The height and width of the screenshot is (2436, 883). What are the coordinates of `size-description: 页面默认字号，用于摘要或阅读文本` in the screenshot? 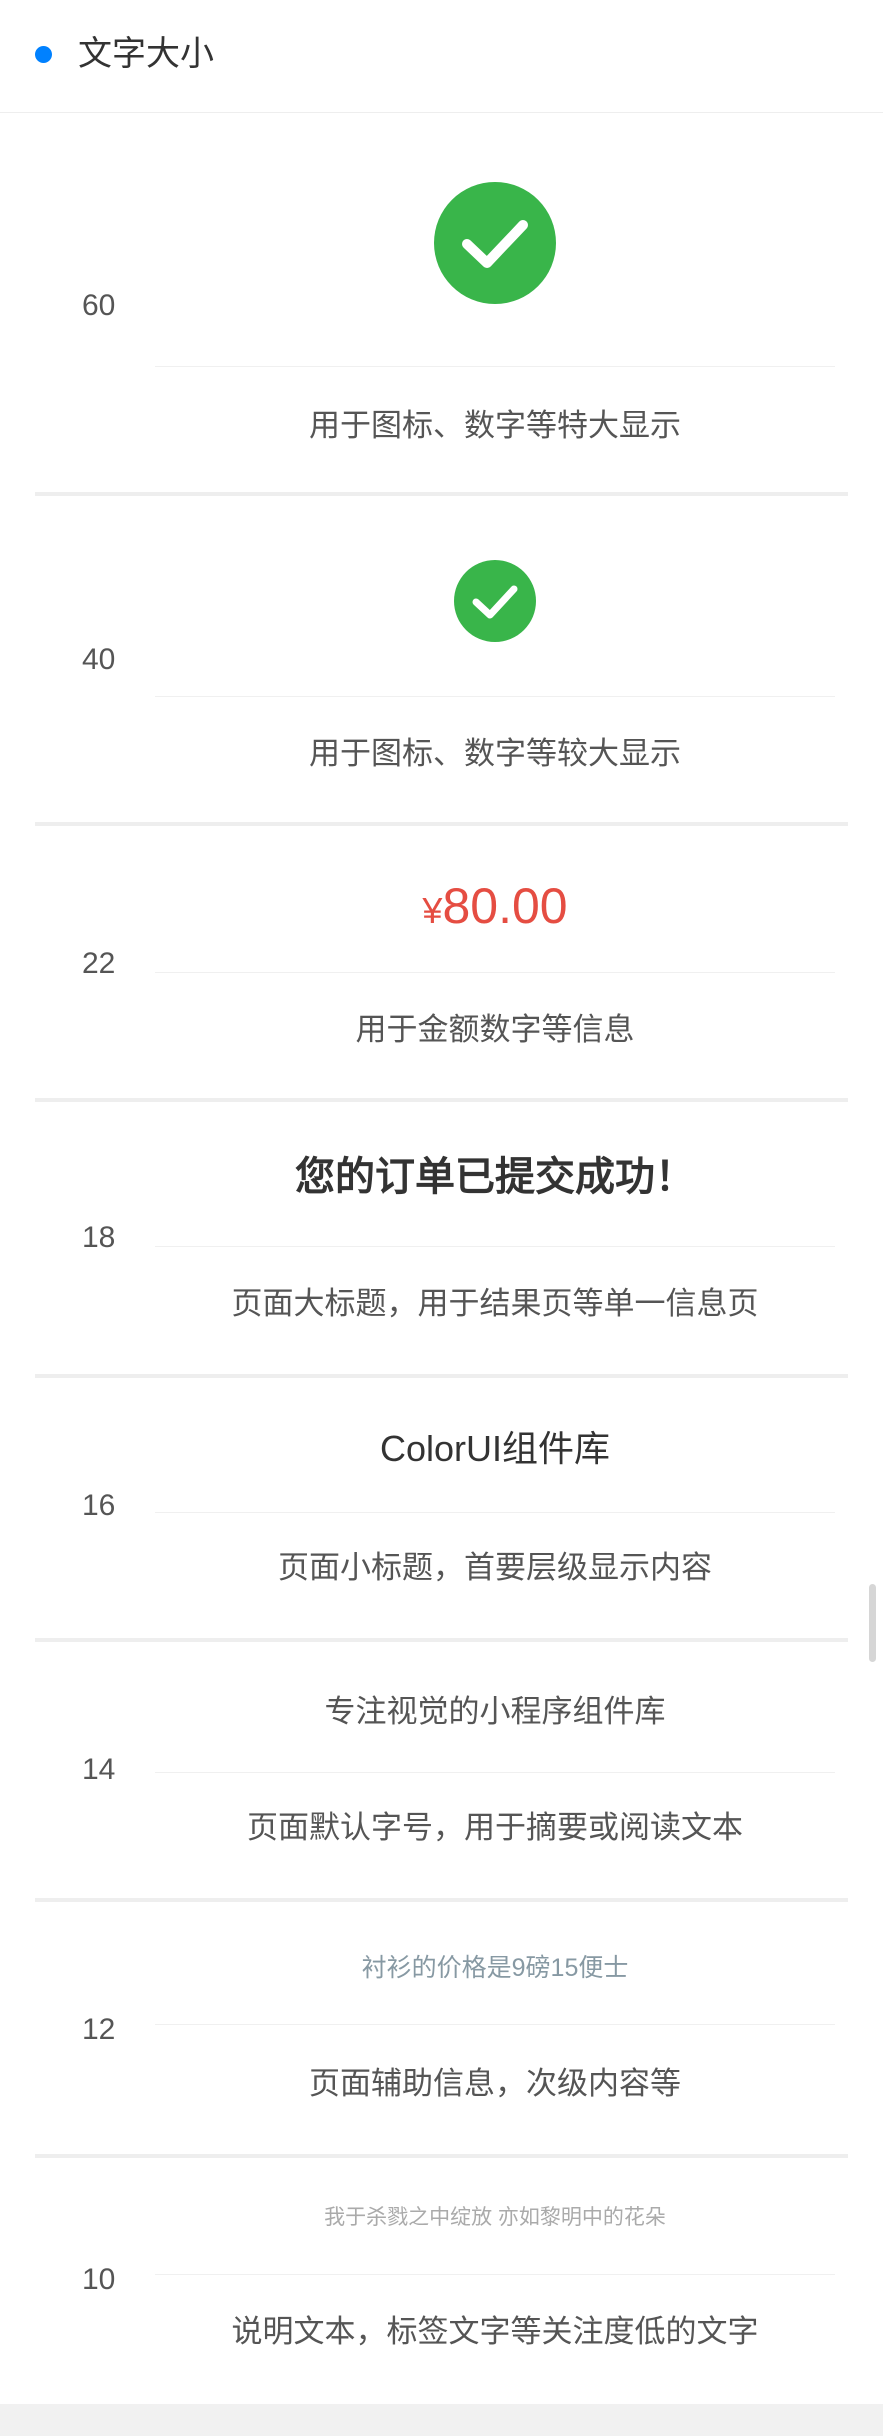 It's located at (495, 1827).